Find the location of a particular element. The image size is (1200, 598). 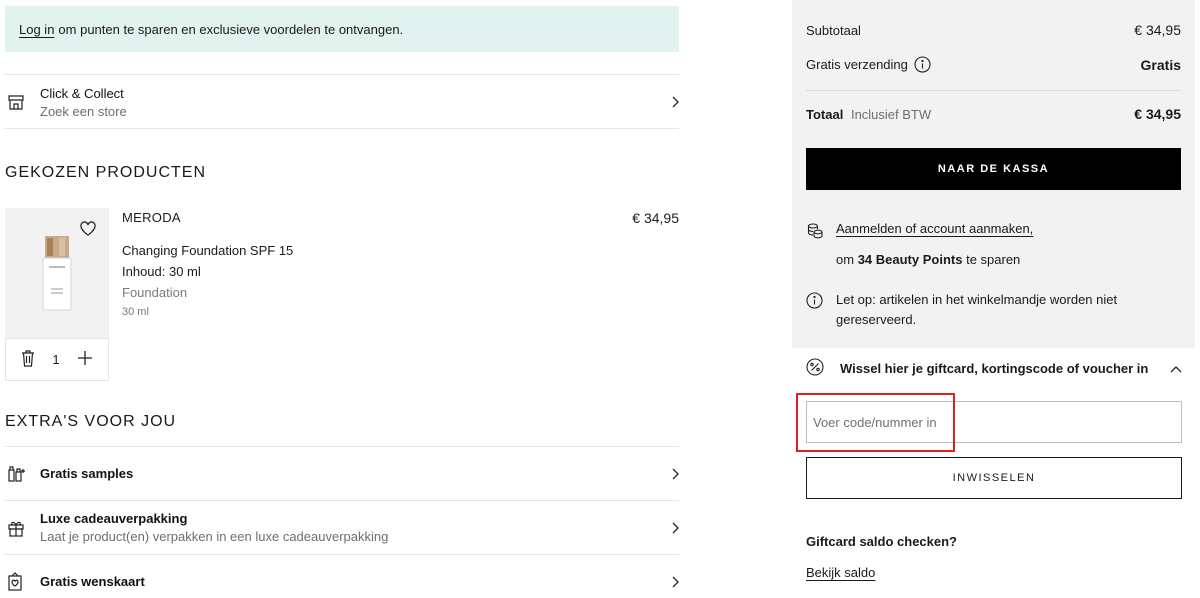

plus-icon is located at coordinates (85, 359).